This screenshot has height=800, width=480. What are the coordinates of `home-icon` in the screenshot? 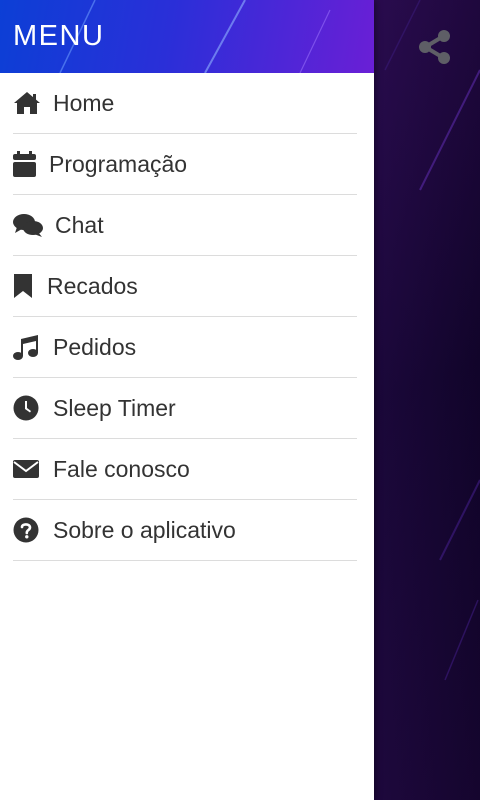 It's located at (27, 103).